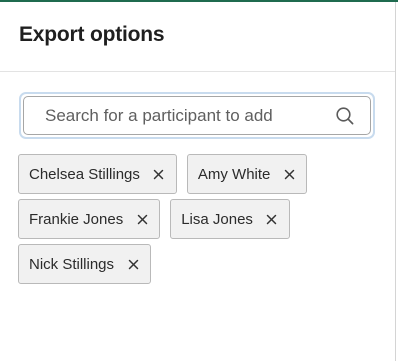  I want to click on participant-chip: Nick Stillings, so click(85, 264).